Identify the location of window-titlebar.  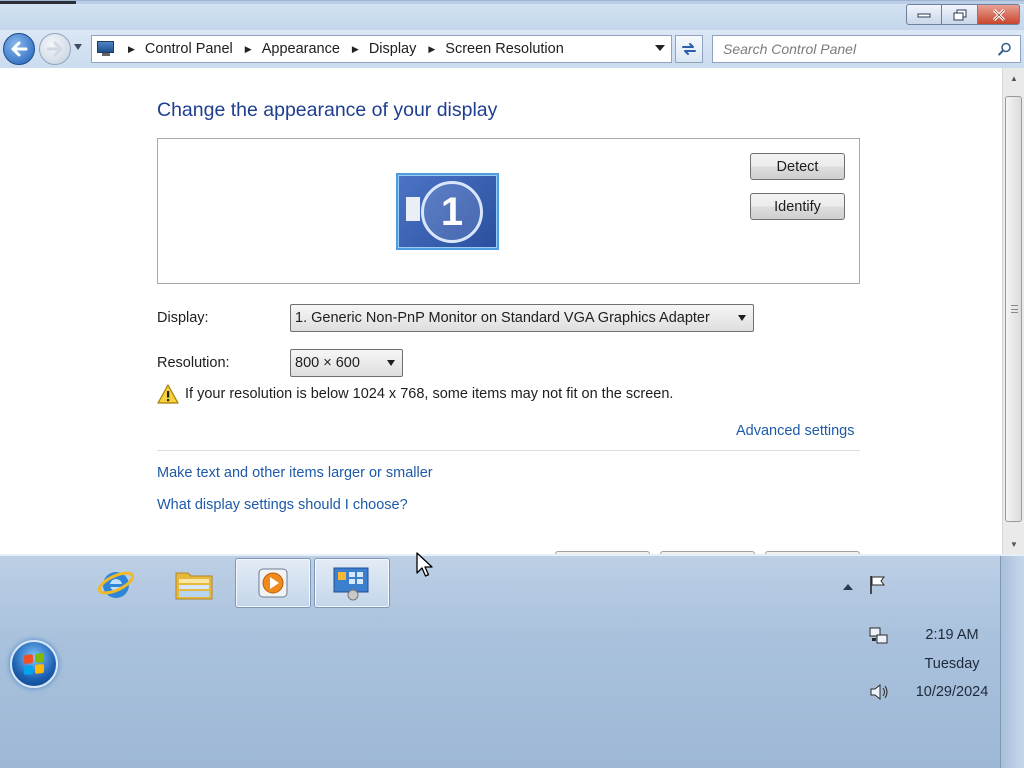
(512, 15).